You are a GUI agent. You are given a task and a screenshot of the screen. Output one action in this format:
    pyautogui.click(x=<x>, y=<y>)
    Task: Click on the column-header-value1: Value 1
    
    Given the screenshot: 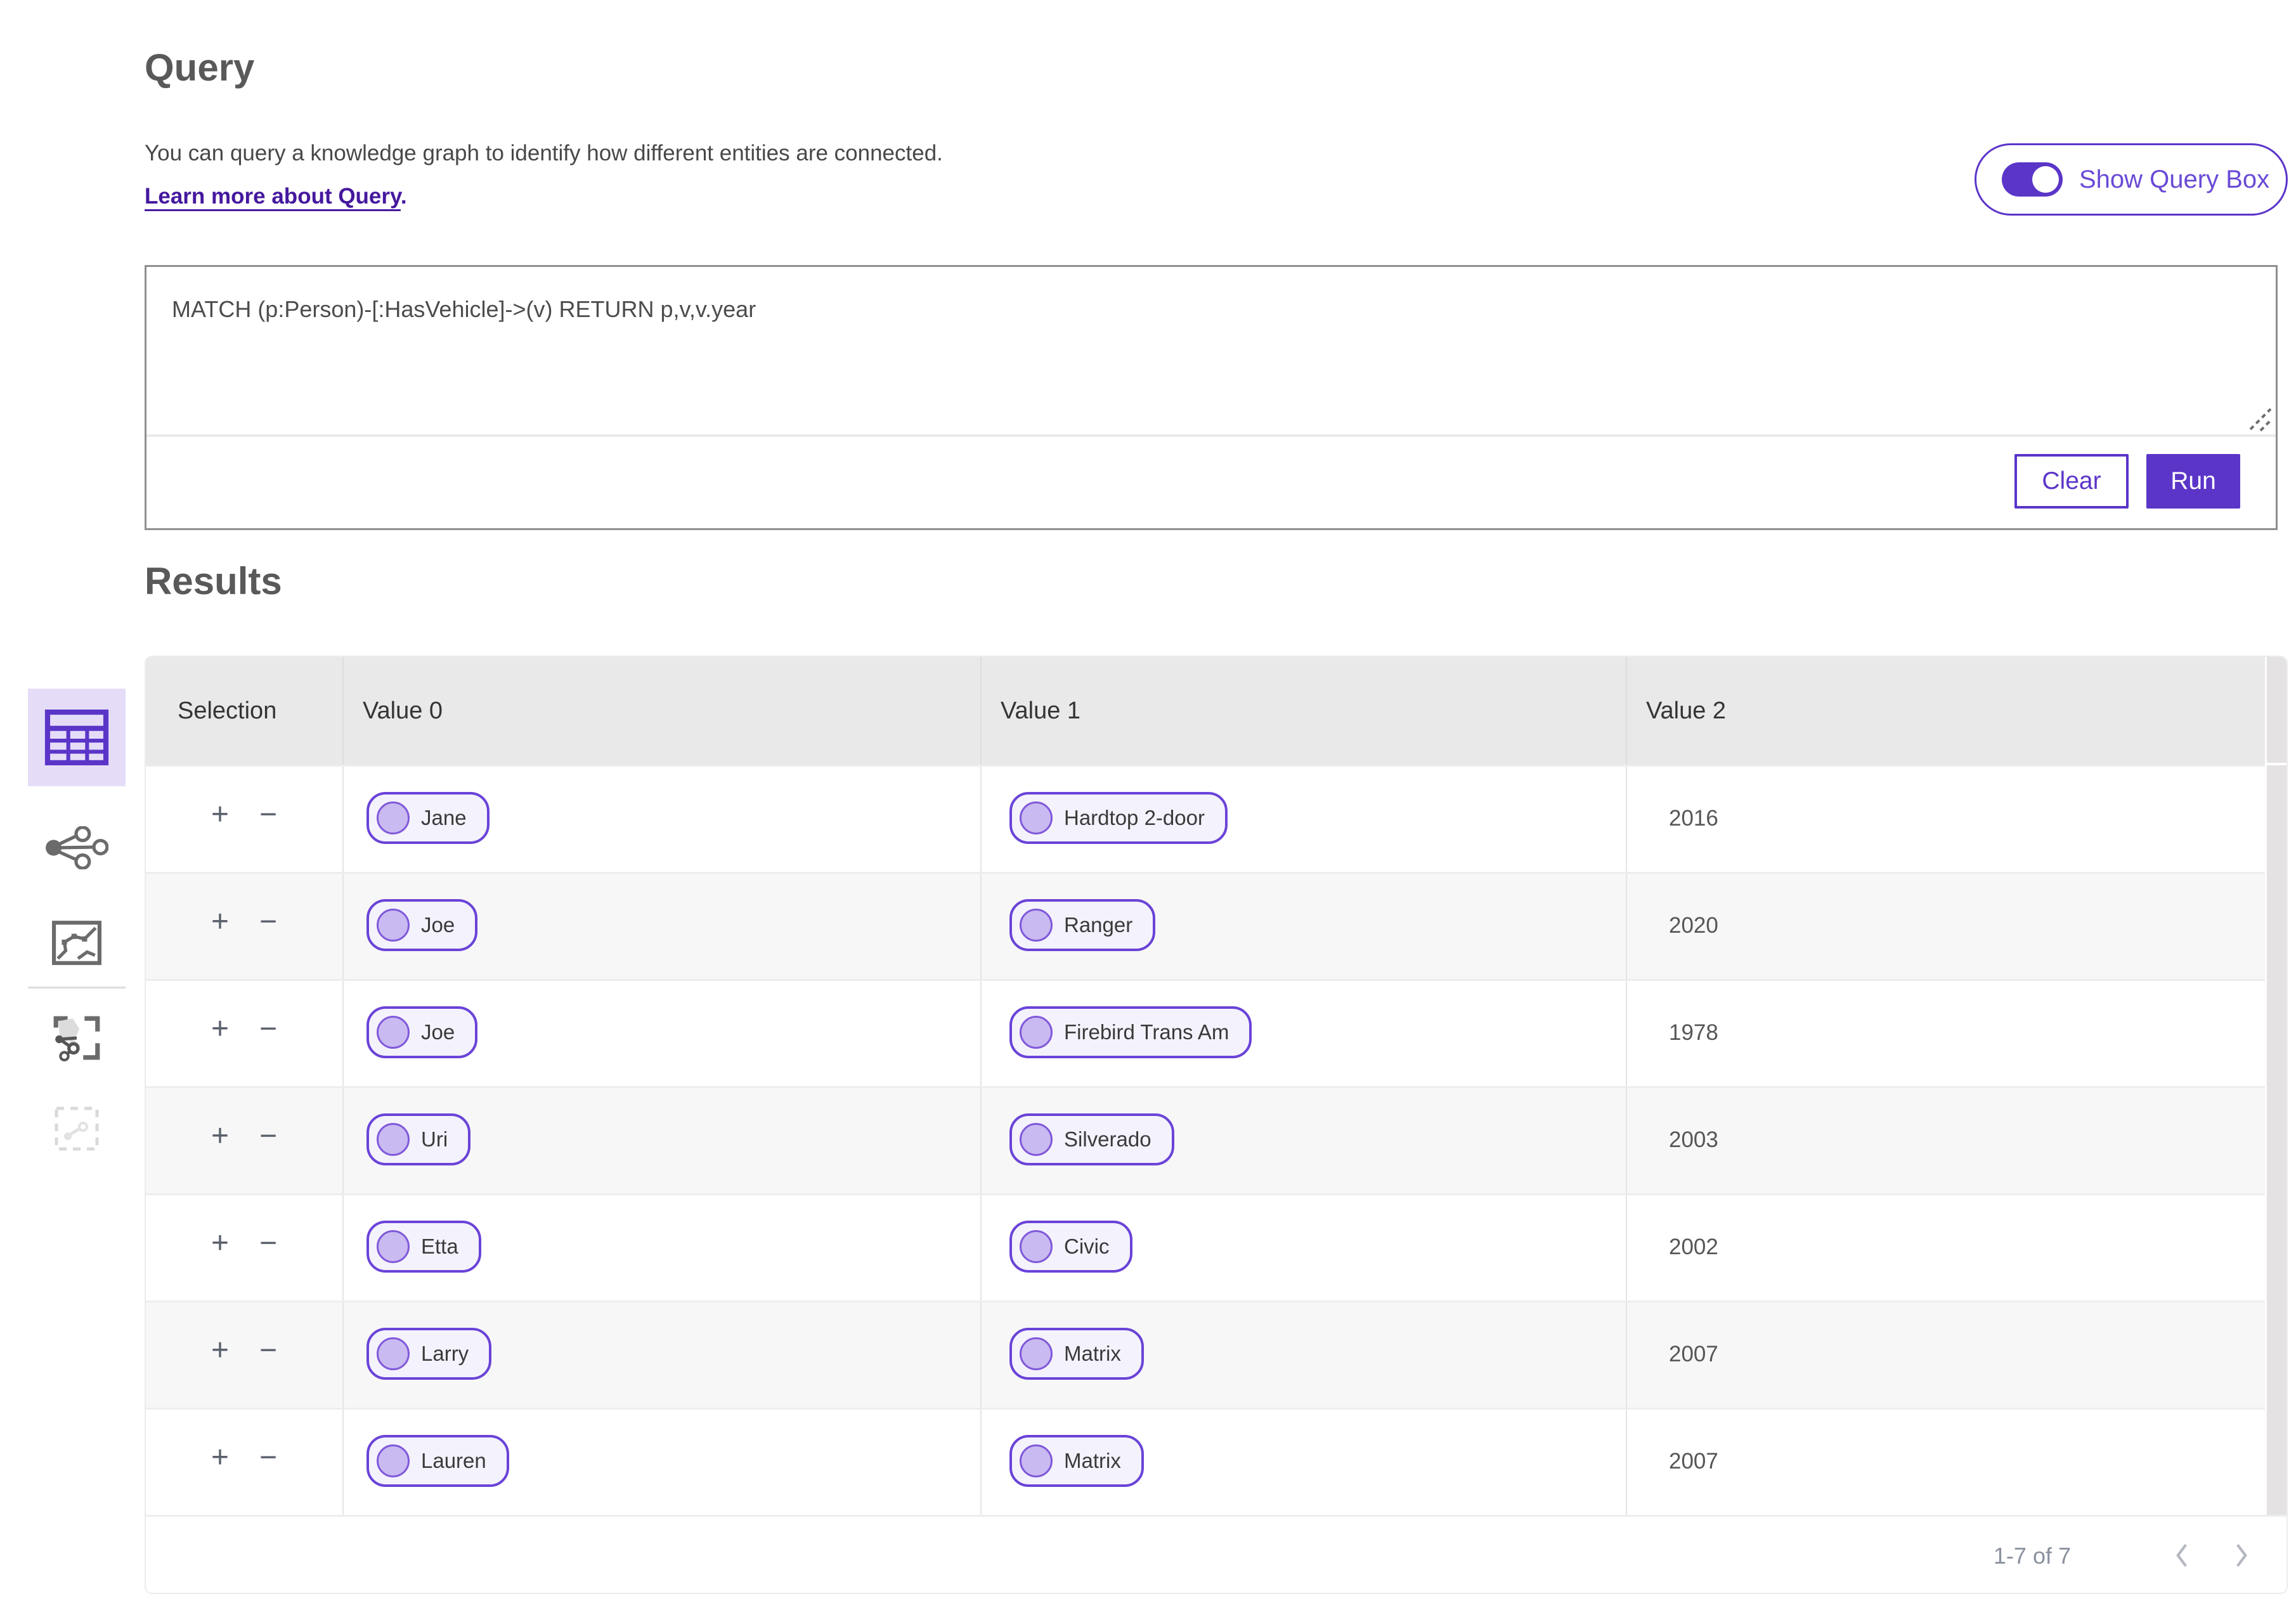 What is the action you would take?
    pyautogui.click(x=1303, y=711)
    